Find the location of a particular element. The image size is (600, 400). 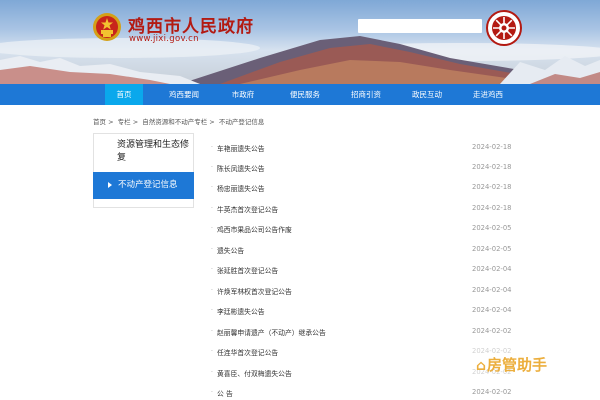

list-item: · 遗失公告 2024-02-05 is located at coordinates (361, 250).